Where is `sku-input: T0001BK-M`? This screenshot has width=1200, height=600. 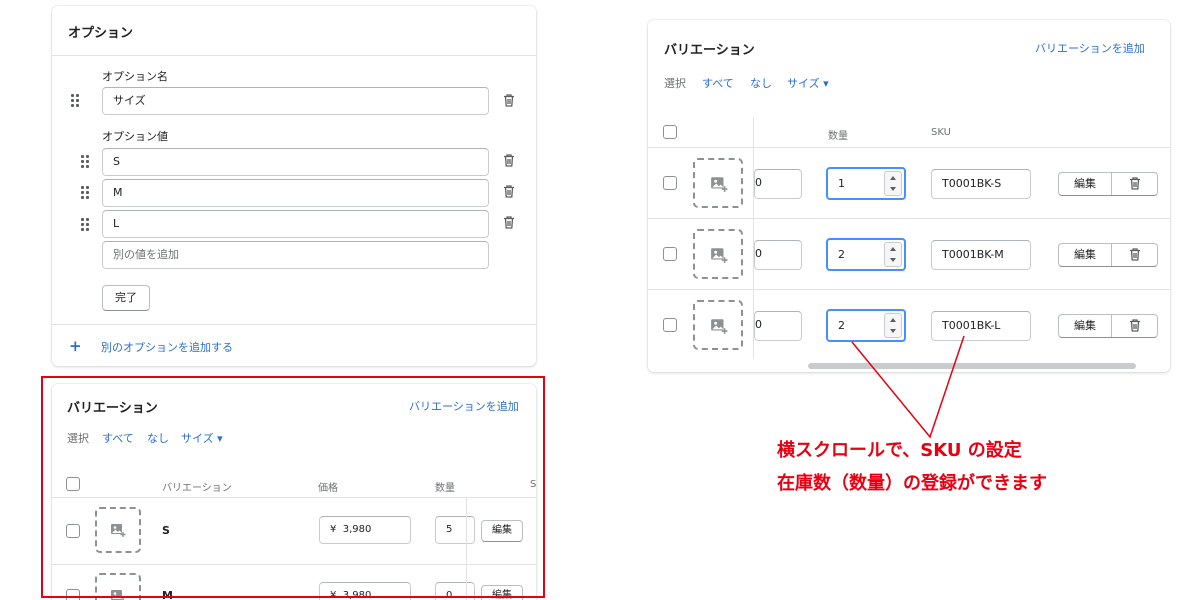 sku-input: T0001BK-M is located at coordinates (981, 255).